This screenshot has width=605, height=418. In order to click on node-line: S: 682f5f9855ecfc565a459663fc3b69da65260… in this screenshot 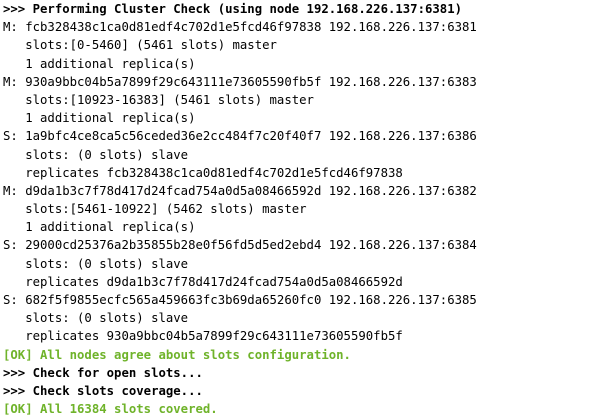, I will do `click(240, 300)`.